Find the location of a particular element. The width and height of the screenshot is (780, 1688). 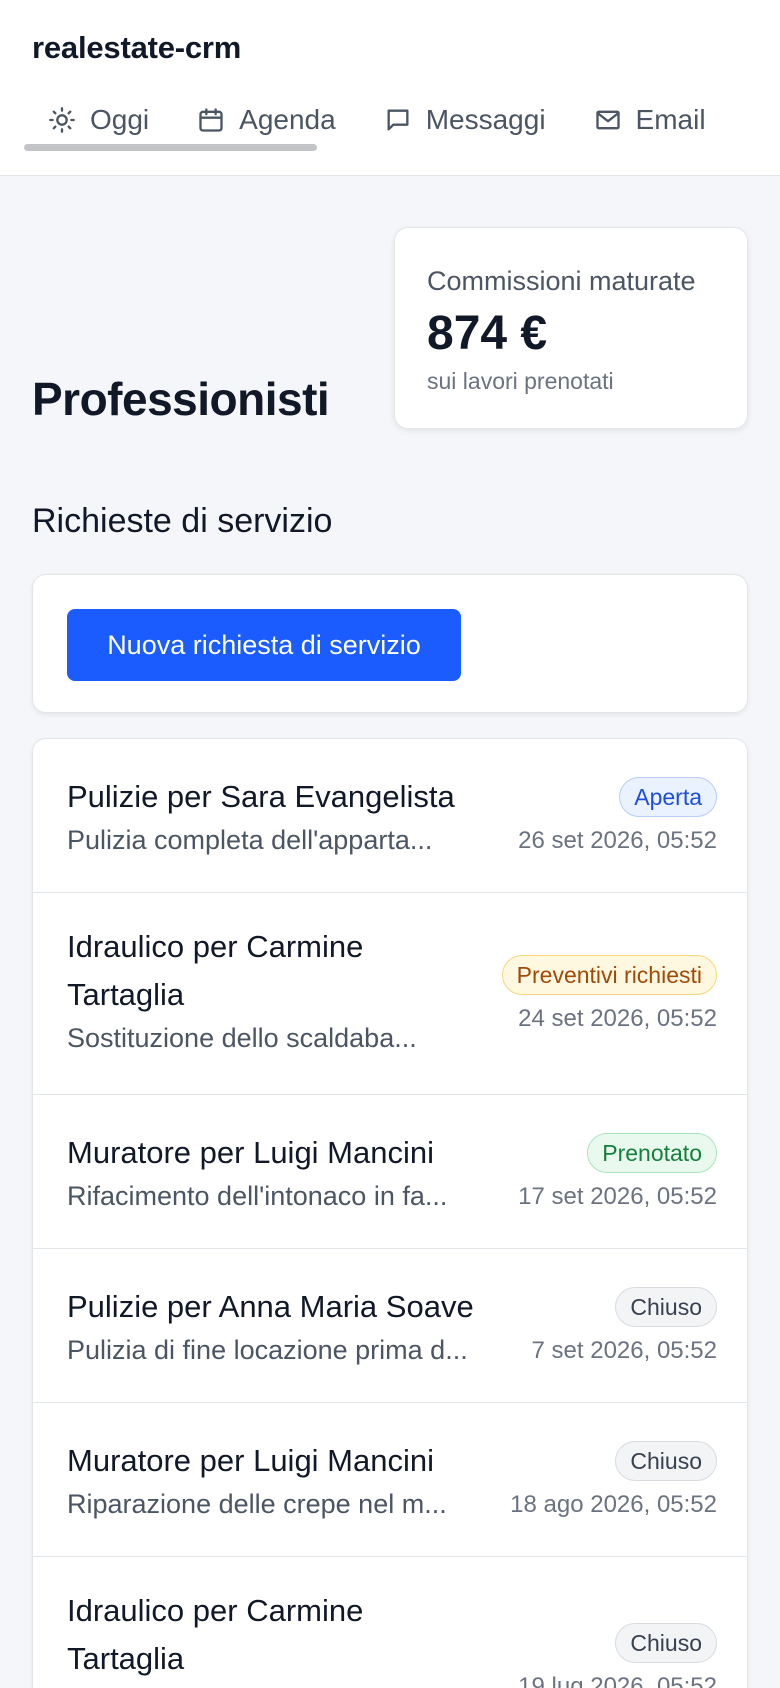

status-badge: Prenotato is located at coordinates (652, 1153).